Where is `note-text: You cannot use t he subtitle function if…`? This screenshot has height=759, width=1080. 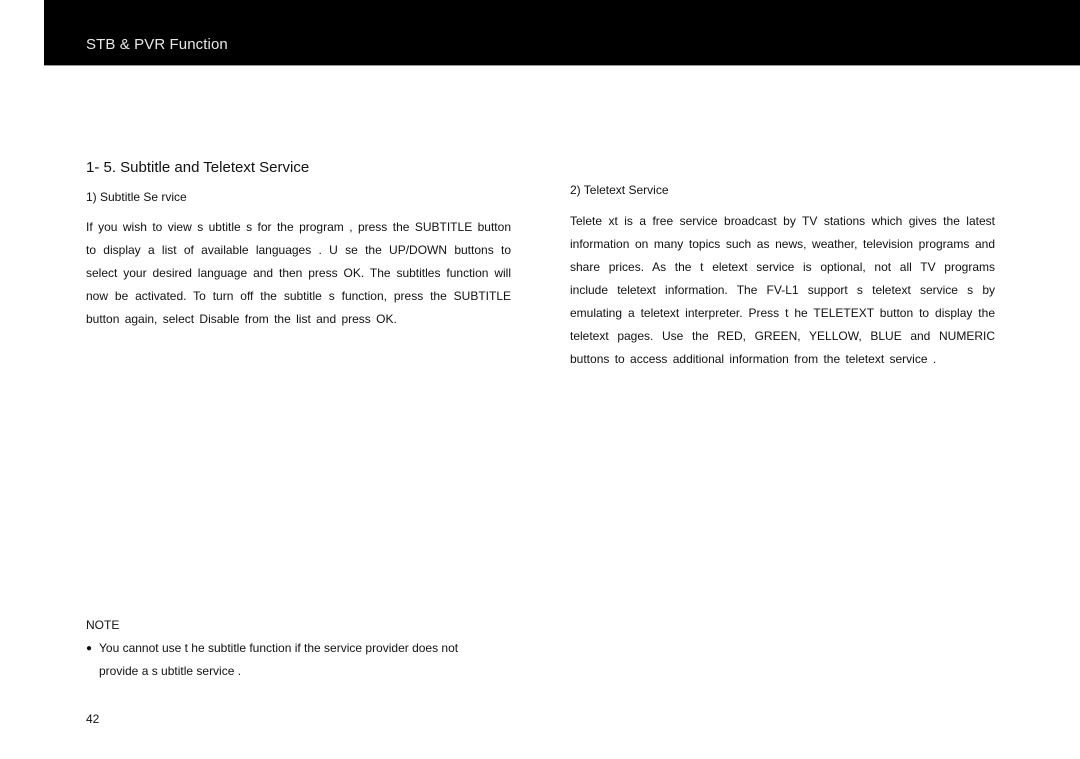
note-text: You cannot use t he subtitle function if… is located at coordinates (279, 659).